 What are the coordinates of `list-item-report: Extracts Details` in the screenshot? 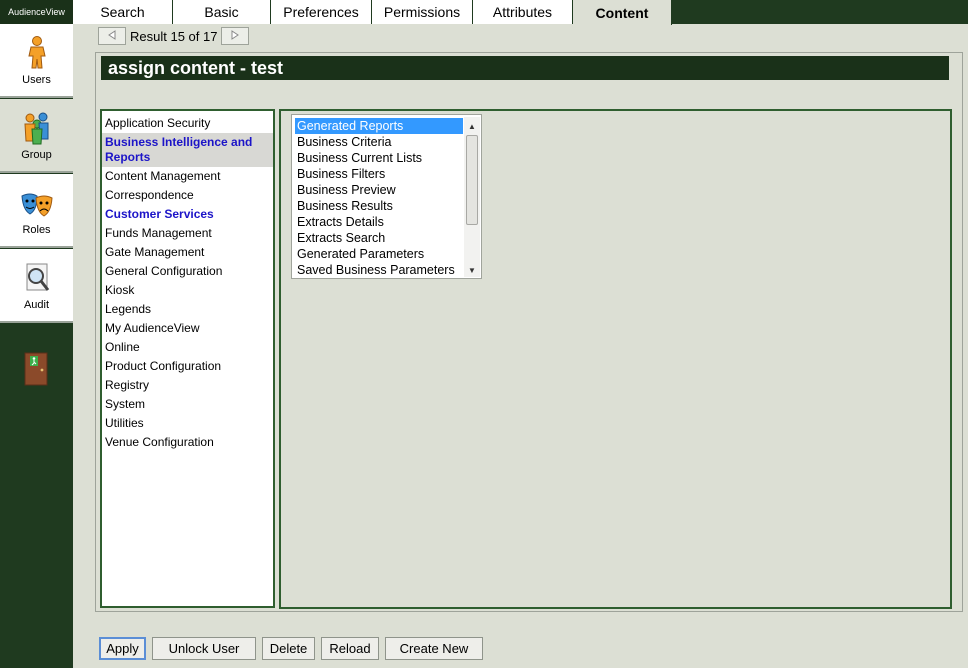 It's located at (379, 222).